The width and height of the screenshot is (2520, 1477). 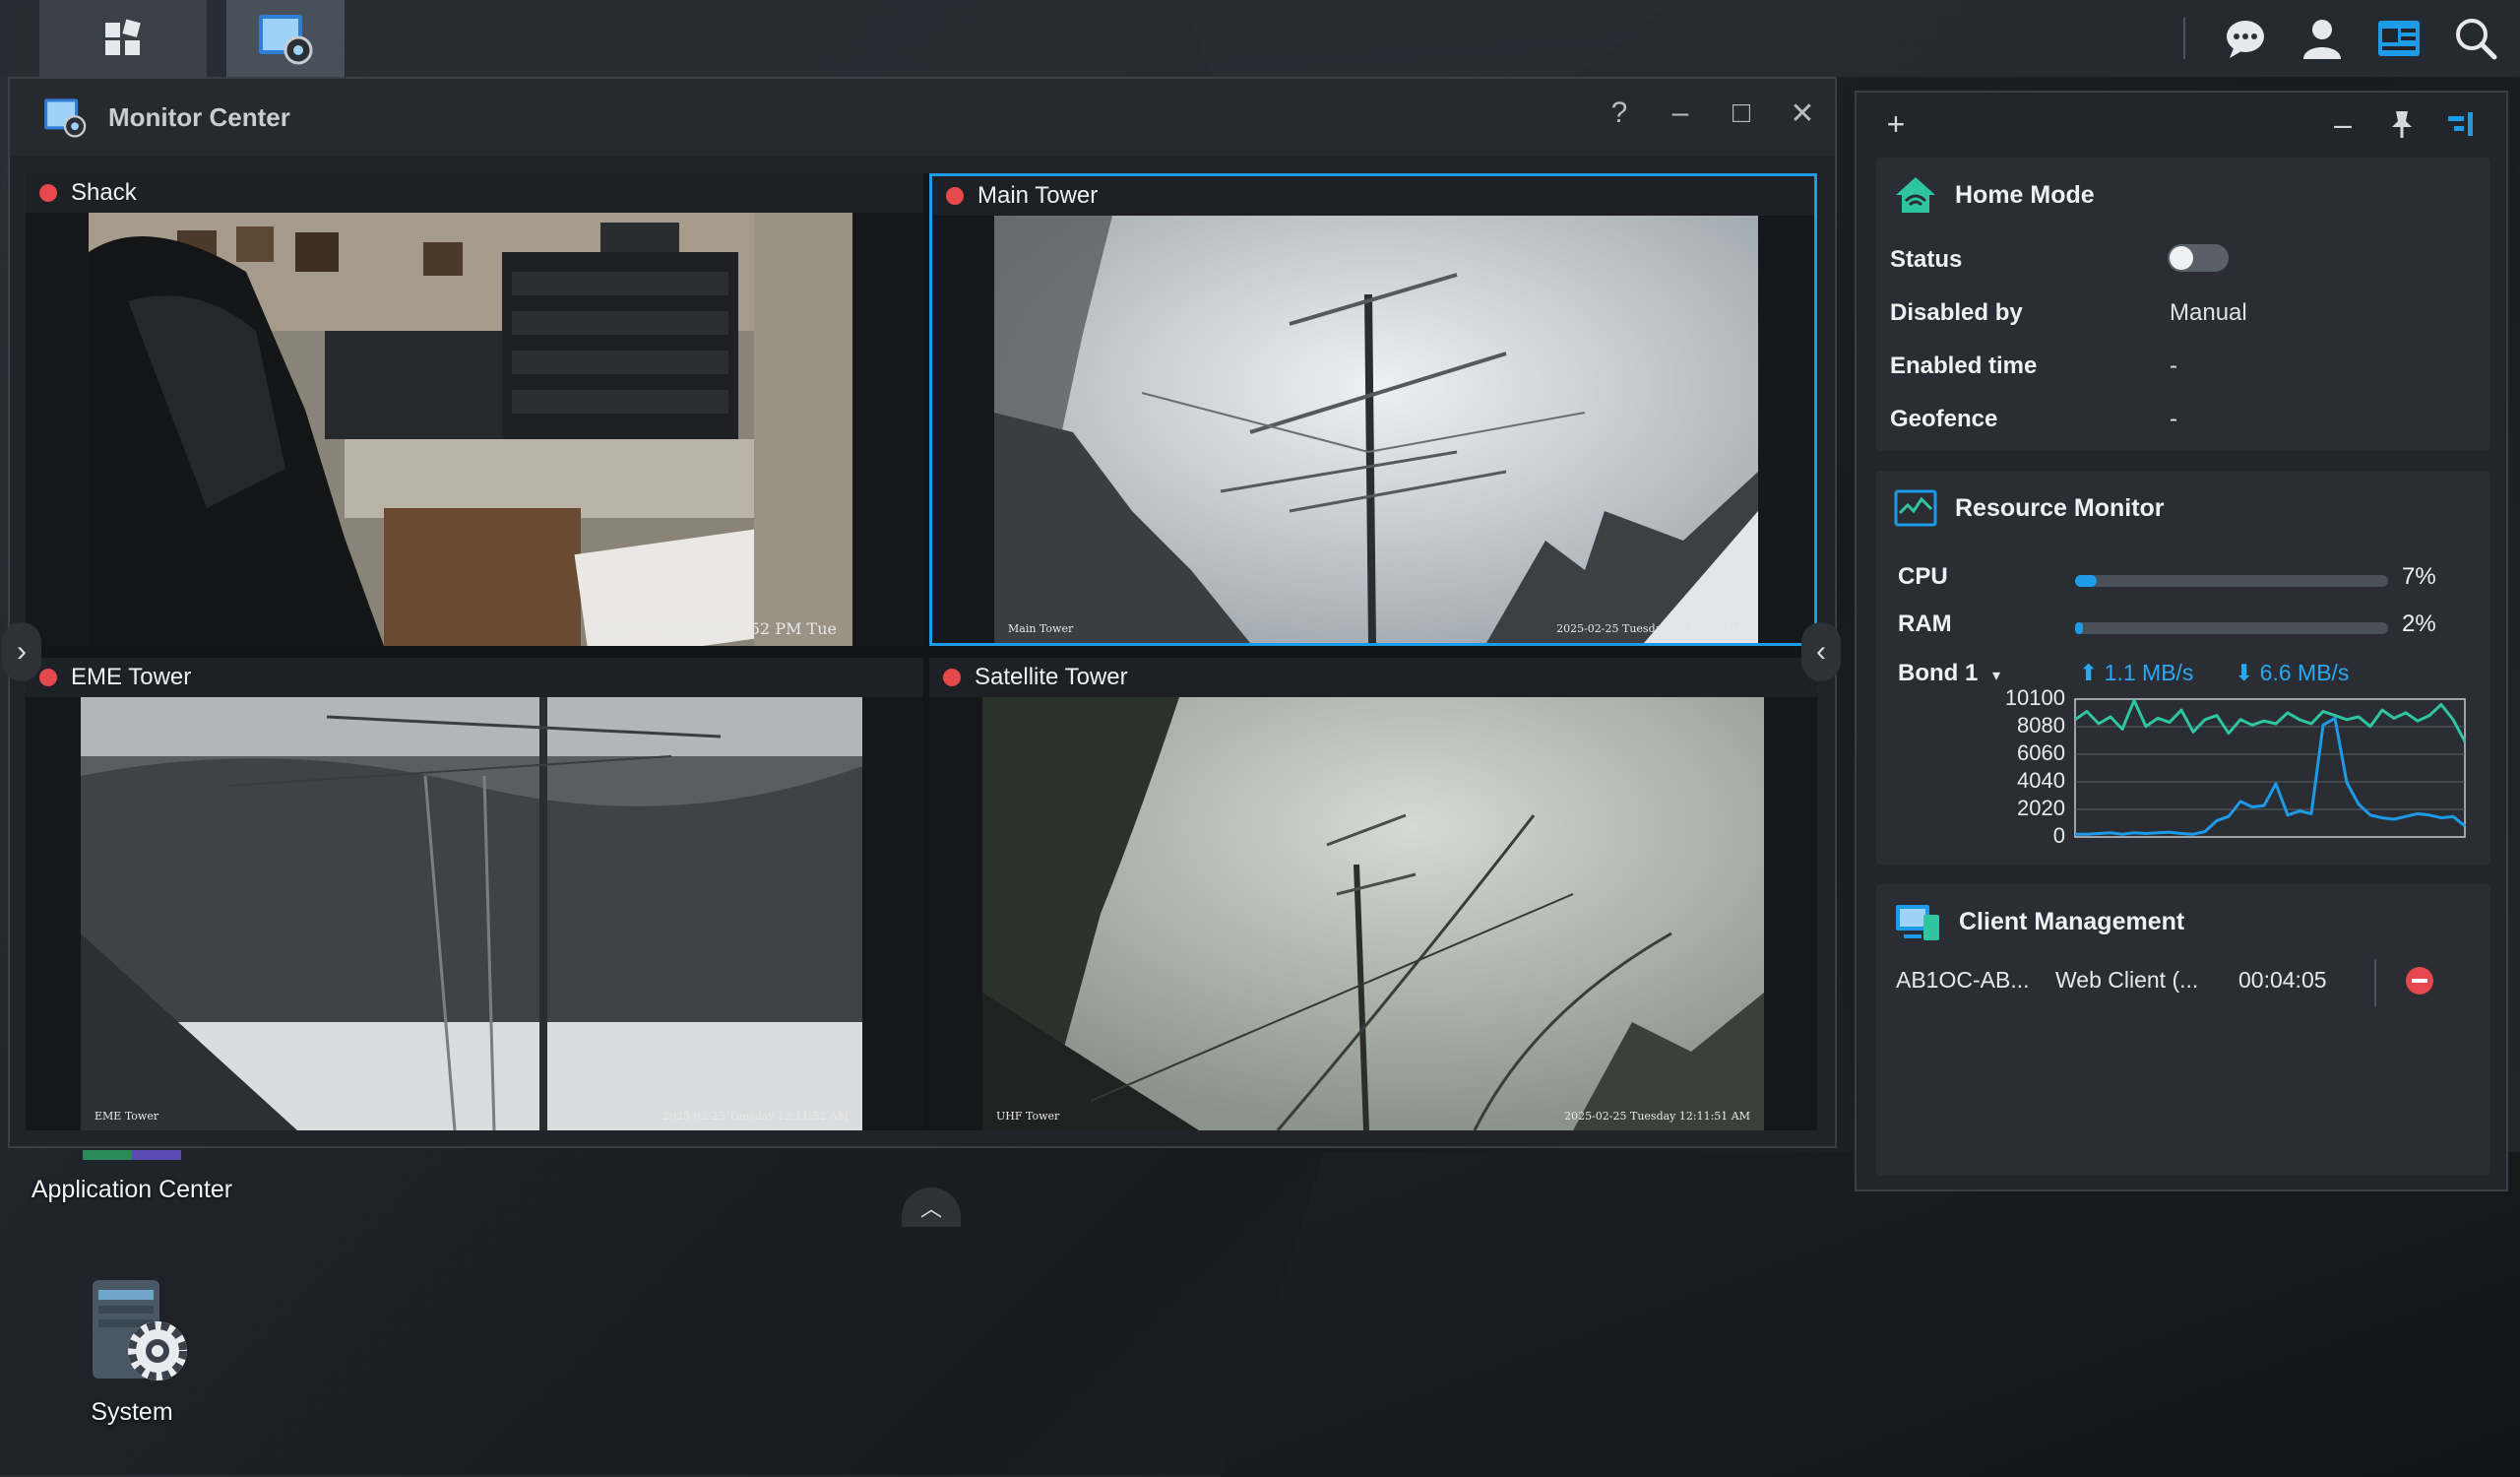 I want to click on resource-monitor-icon, so click(x=1915, y=508).